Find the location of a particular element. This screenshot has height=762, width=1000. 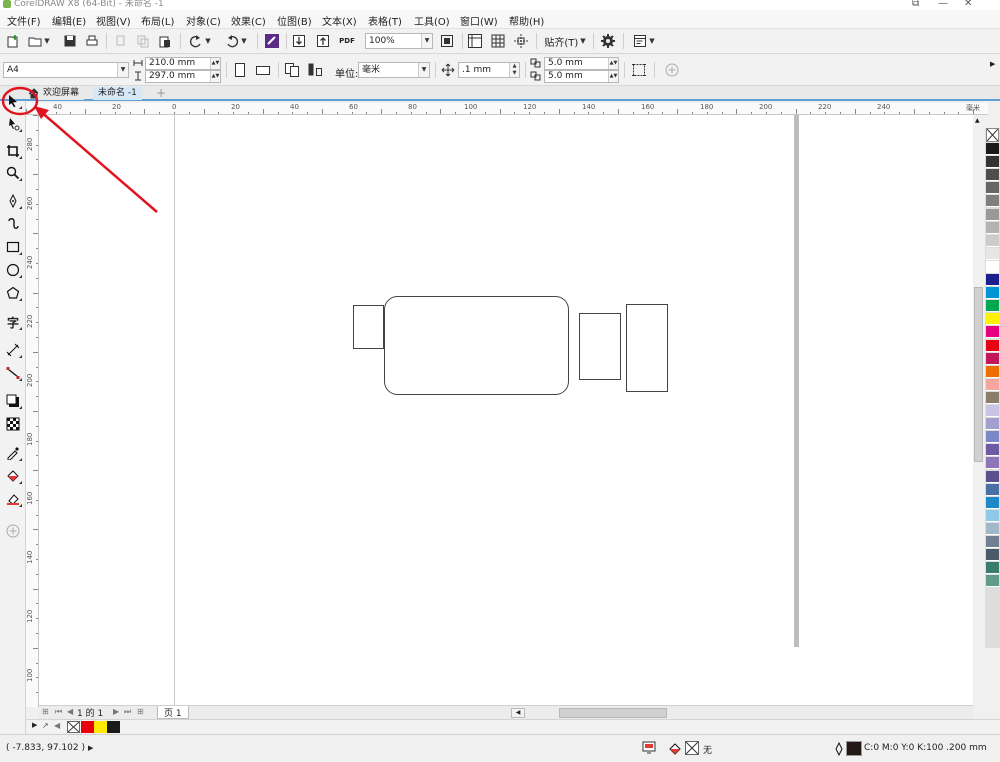

add-page-before-icon: ⊞ is located at coordinates (45, 711).